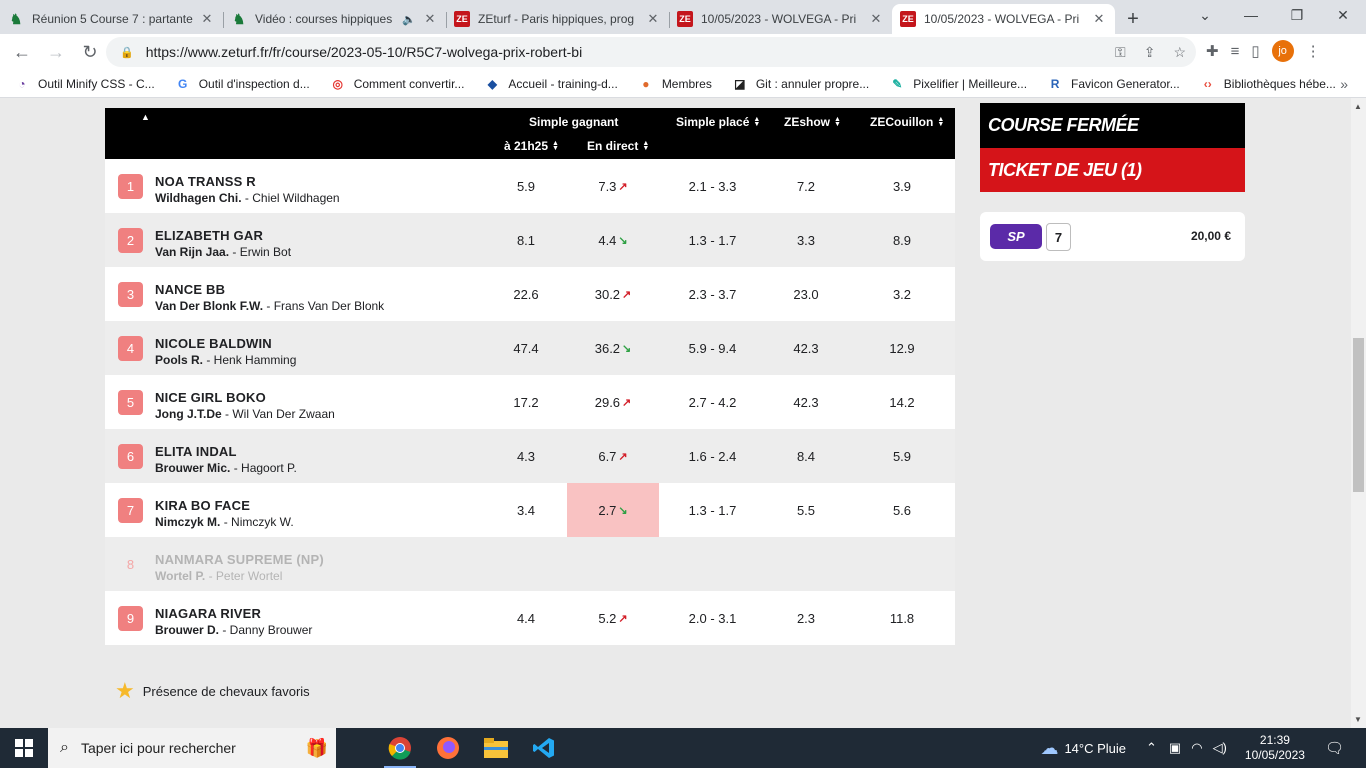  What do you see at coordinates (902, 240) in the screenshot?
I see `odds-zecouillon: 8.9` at bounding box center [902, 240].